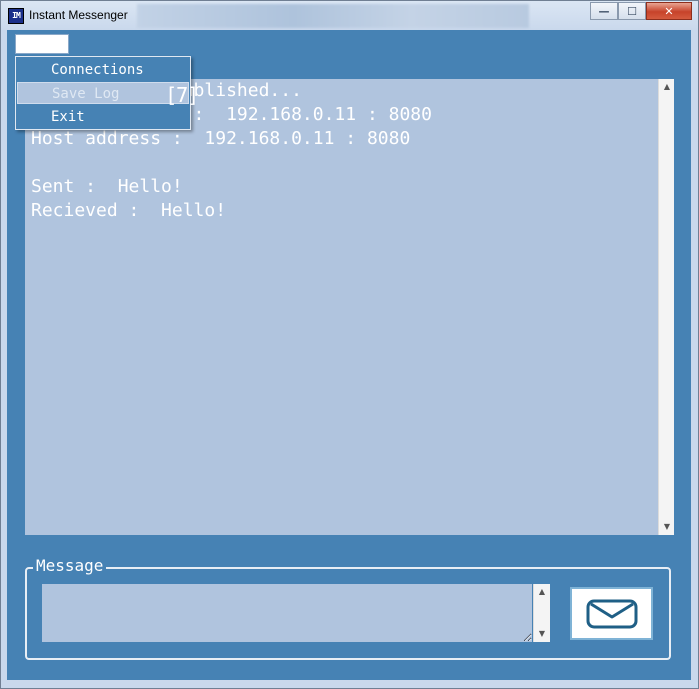 The image size is (699, 689). Describe the element at coordinates (103, 93) in the screenshot. I see `menu-item-save-log: Save Log` at that location.